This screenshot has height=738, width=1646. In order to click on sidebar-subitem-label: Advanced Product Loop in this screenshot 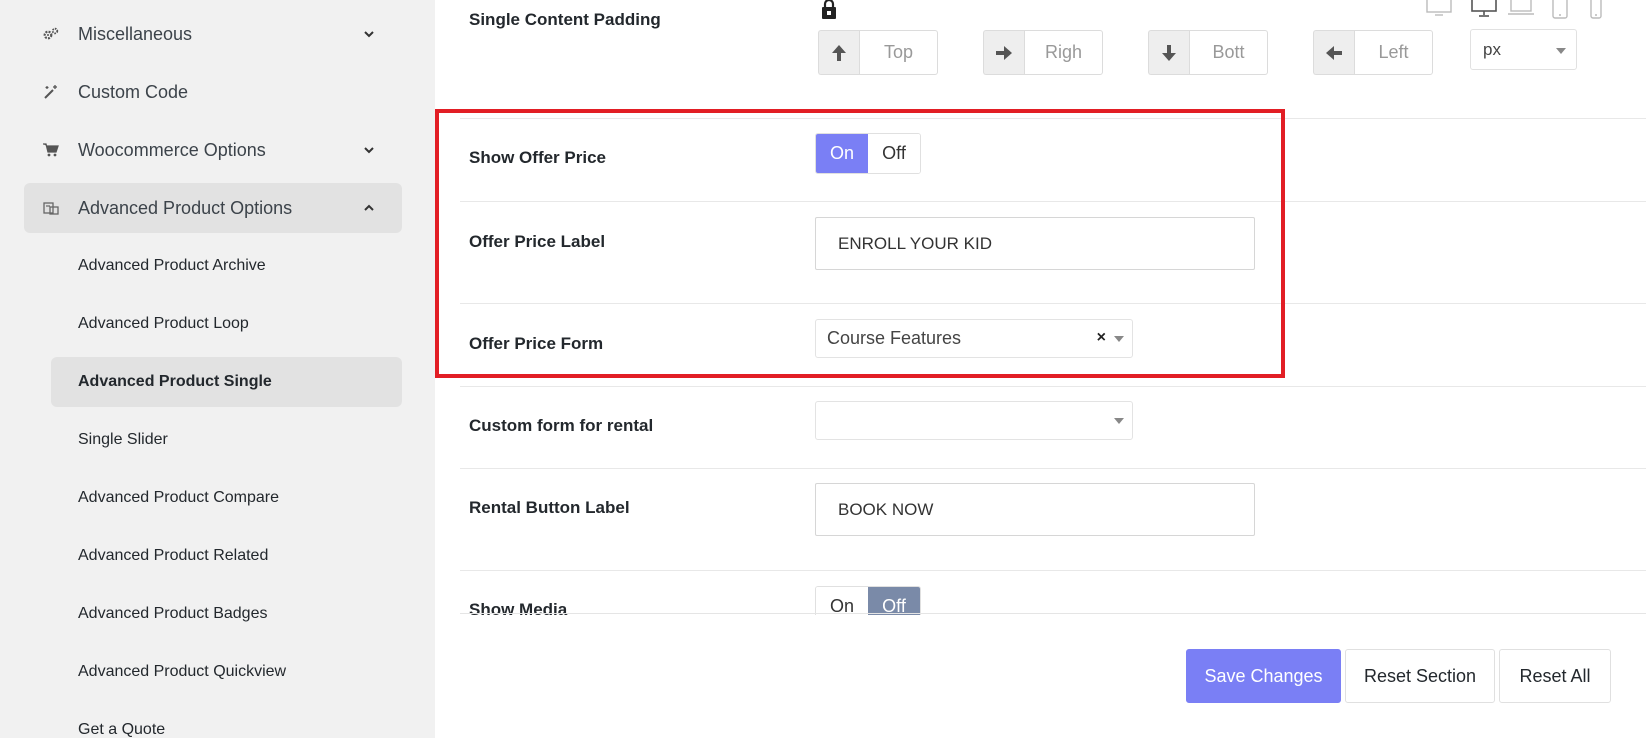, I will do `click(163, 323)`.